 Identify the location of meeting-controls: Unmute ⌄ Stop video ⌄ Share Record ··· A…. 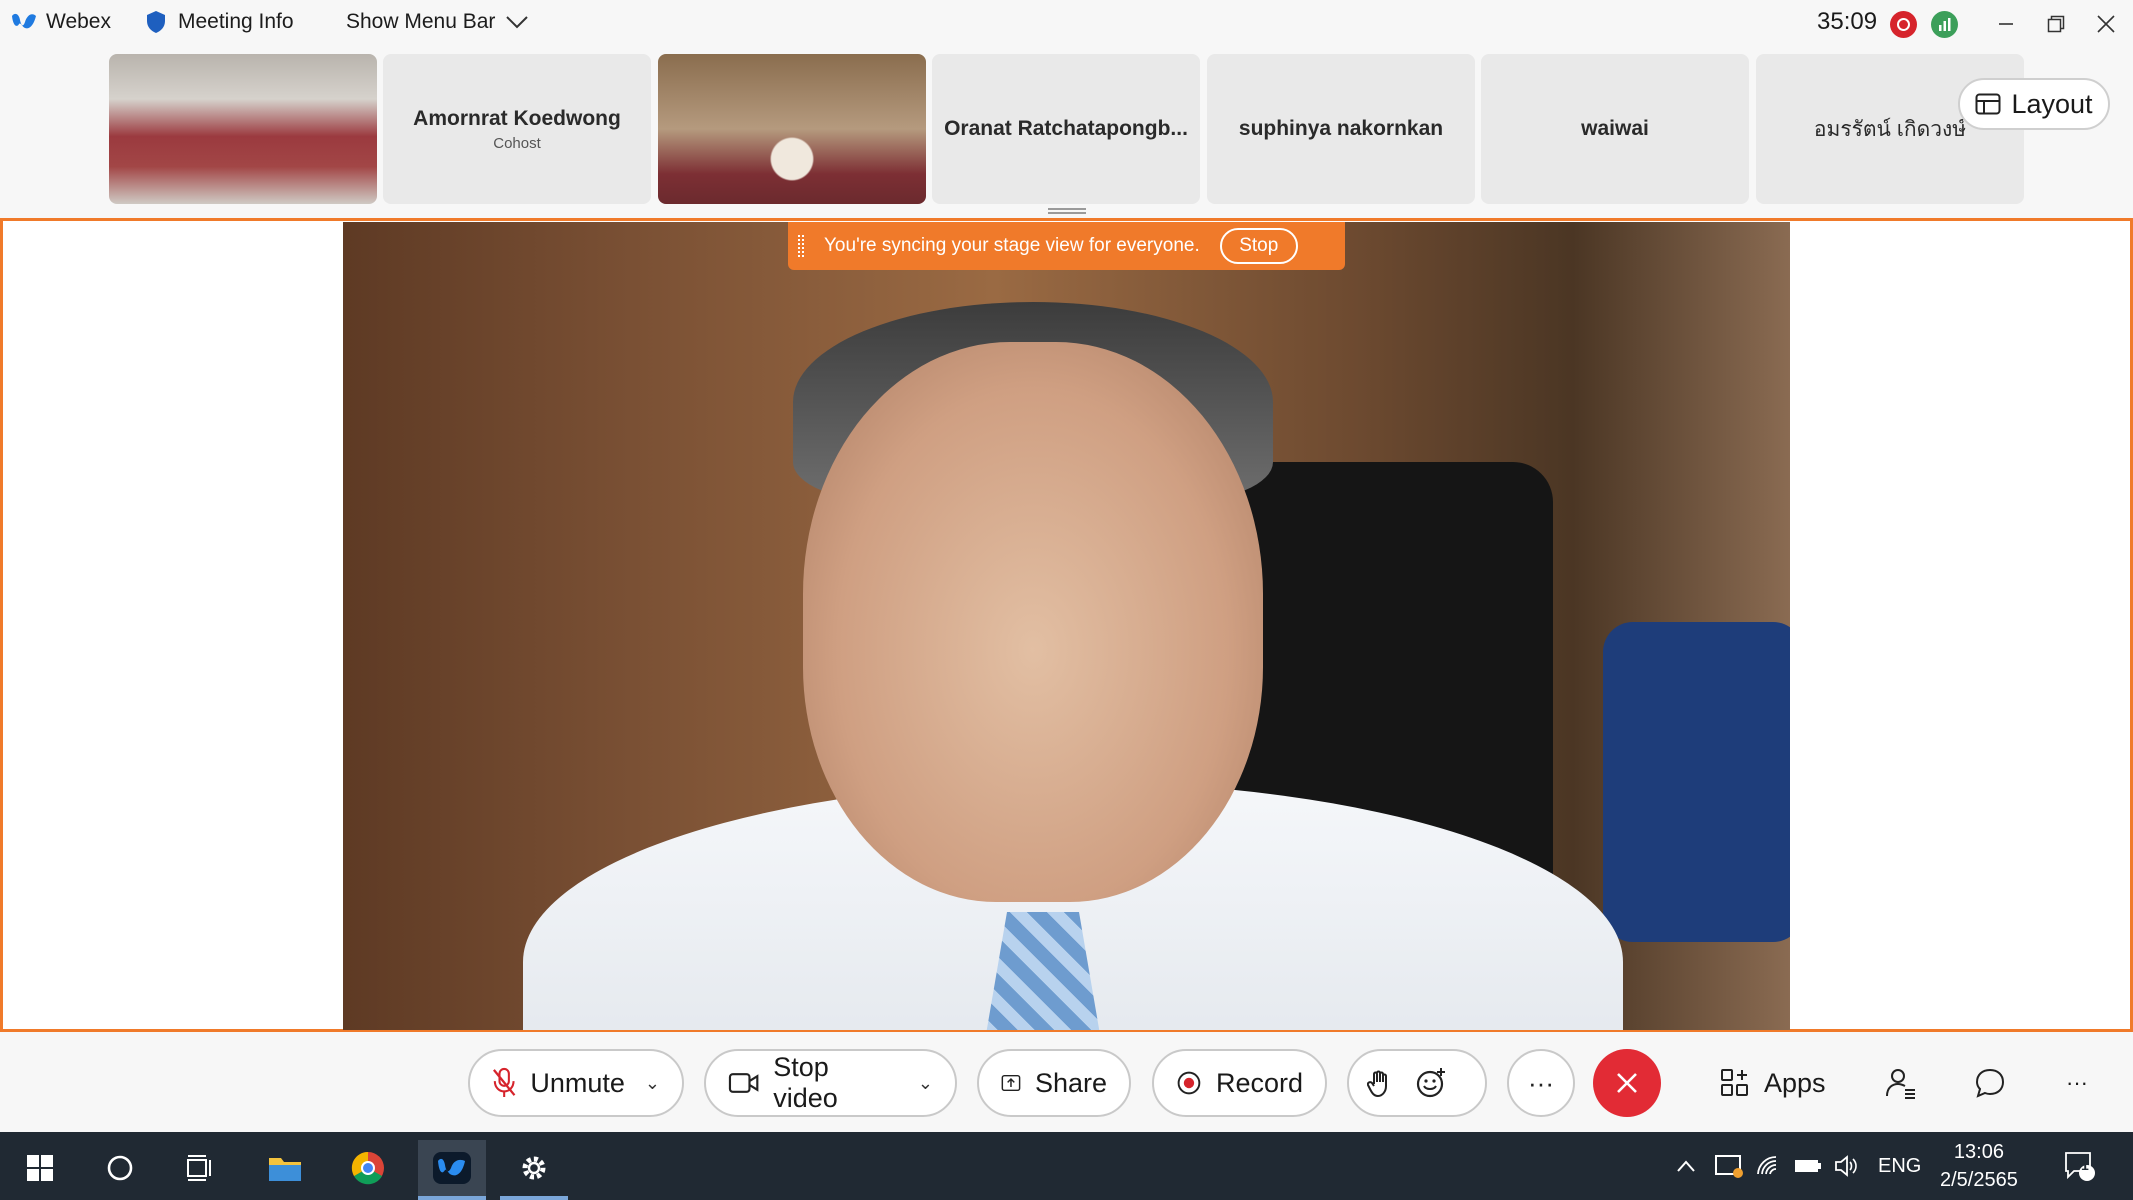
(1066, 1082).